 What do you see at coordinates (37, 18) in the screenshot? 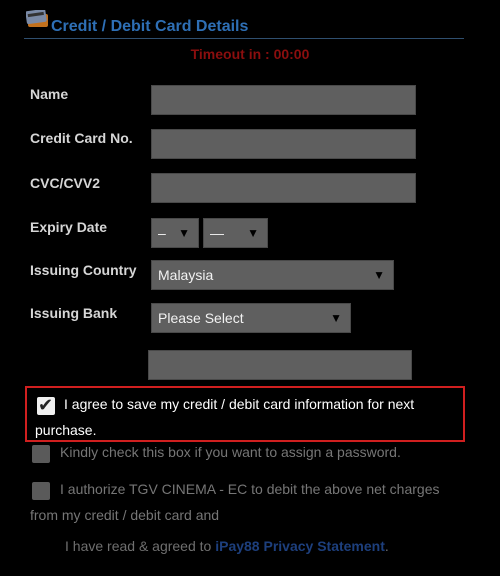
I see `credit-card-icon` at bounding box center [37, 18].